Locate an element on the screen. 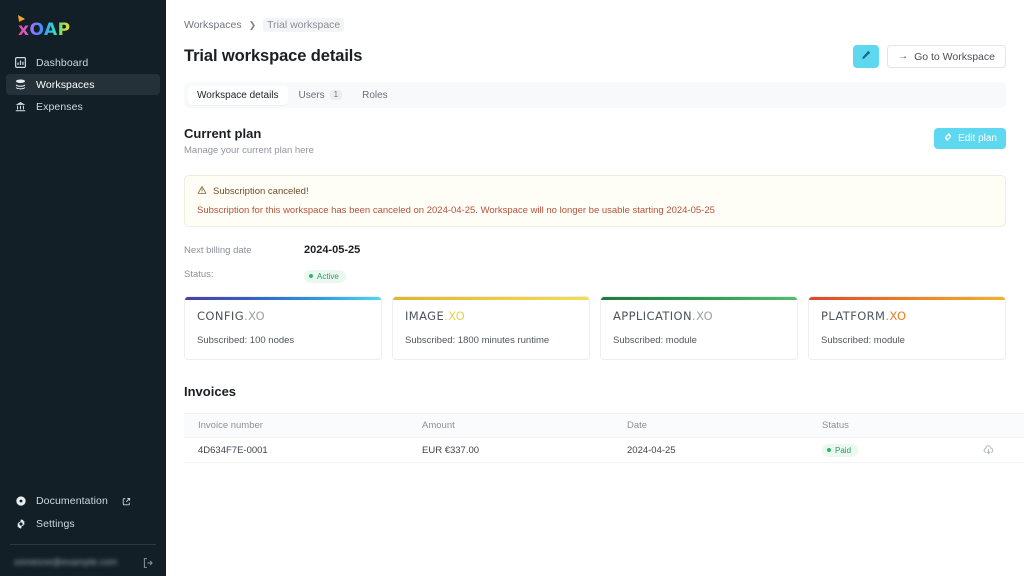 The image size is (1024, 576). plan-name-main: PLATFORM is located at coordinates (853, 316).